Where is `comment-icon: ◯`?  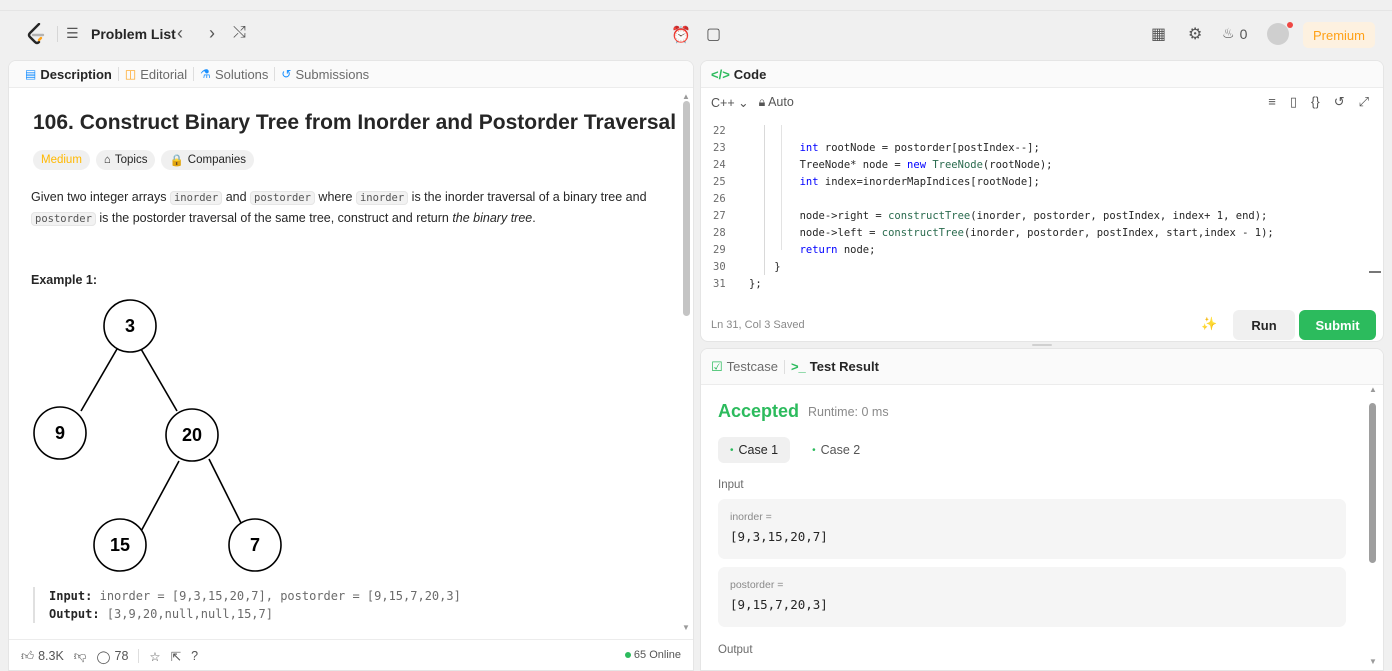 comment-icon: ◯ is located at coordinates (103, 656).